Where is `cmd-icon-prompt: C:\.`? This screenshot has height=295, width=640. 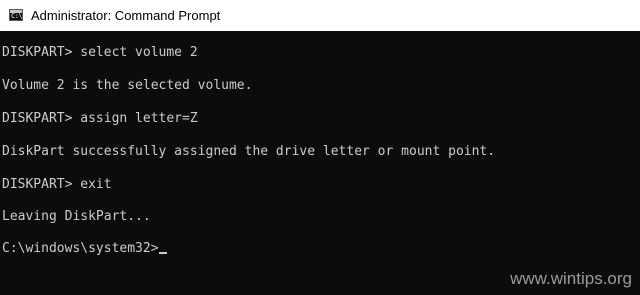
cmd-icon-prompt: C:\. is located at coordinates (17, 16).